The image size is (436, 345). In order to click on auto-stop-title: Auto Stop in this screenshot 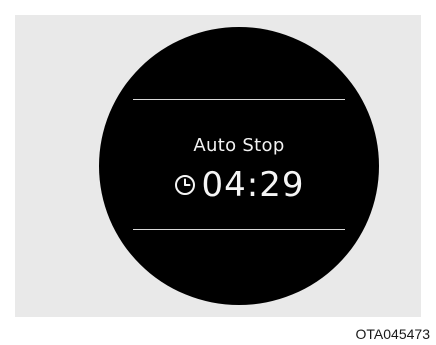, I will do `click(239, 145)`.